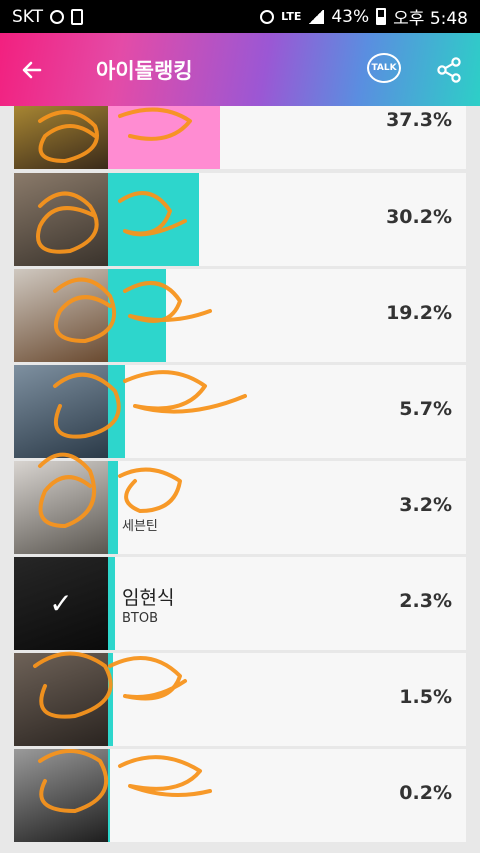  I want to click on ranking-row: 5.7%, so click(240, 411).